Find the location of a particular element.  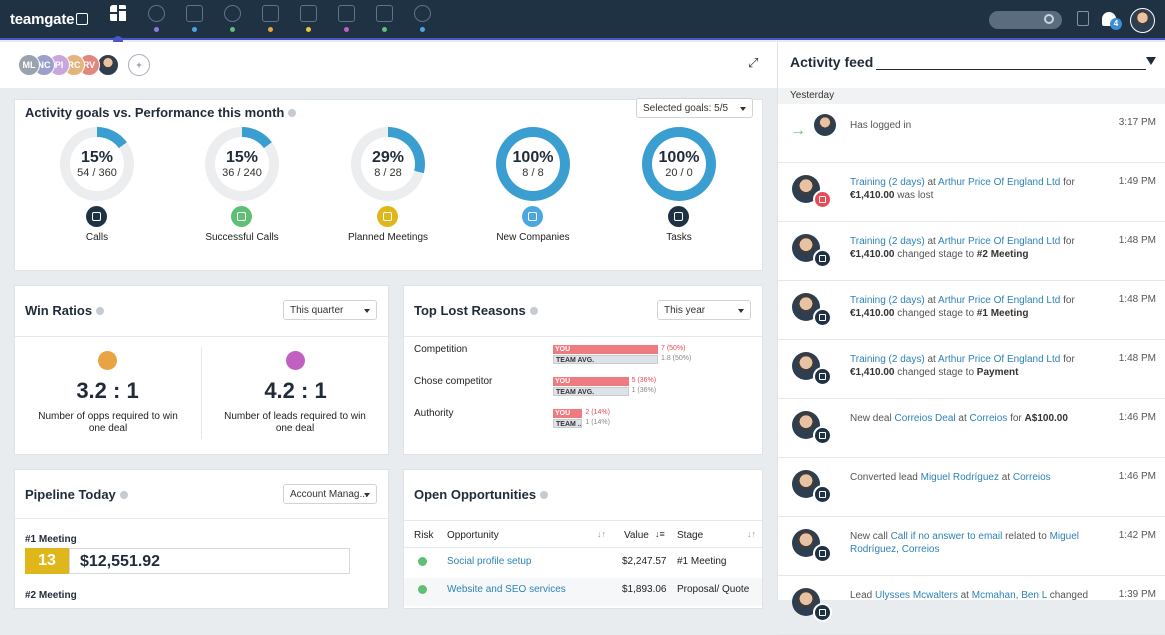

expand-icon: ⤢ is located at coordinates (754, 62).